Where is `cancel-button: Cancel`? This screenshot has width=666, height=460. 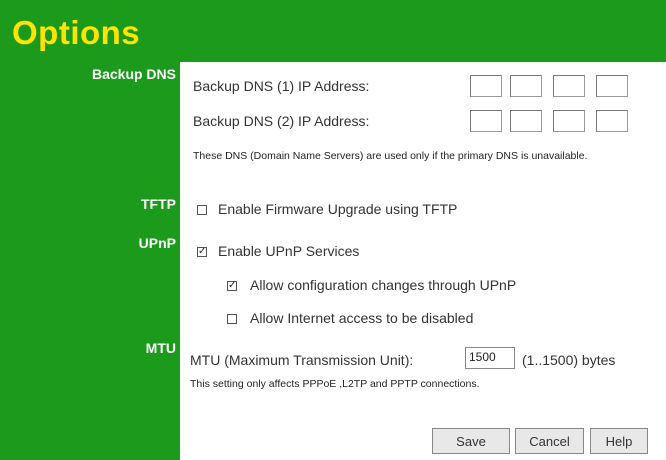 cancel-button: Cancel is located at coordinates (549, 441).